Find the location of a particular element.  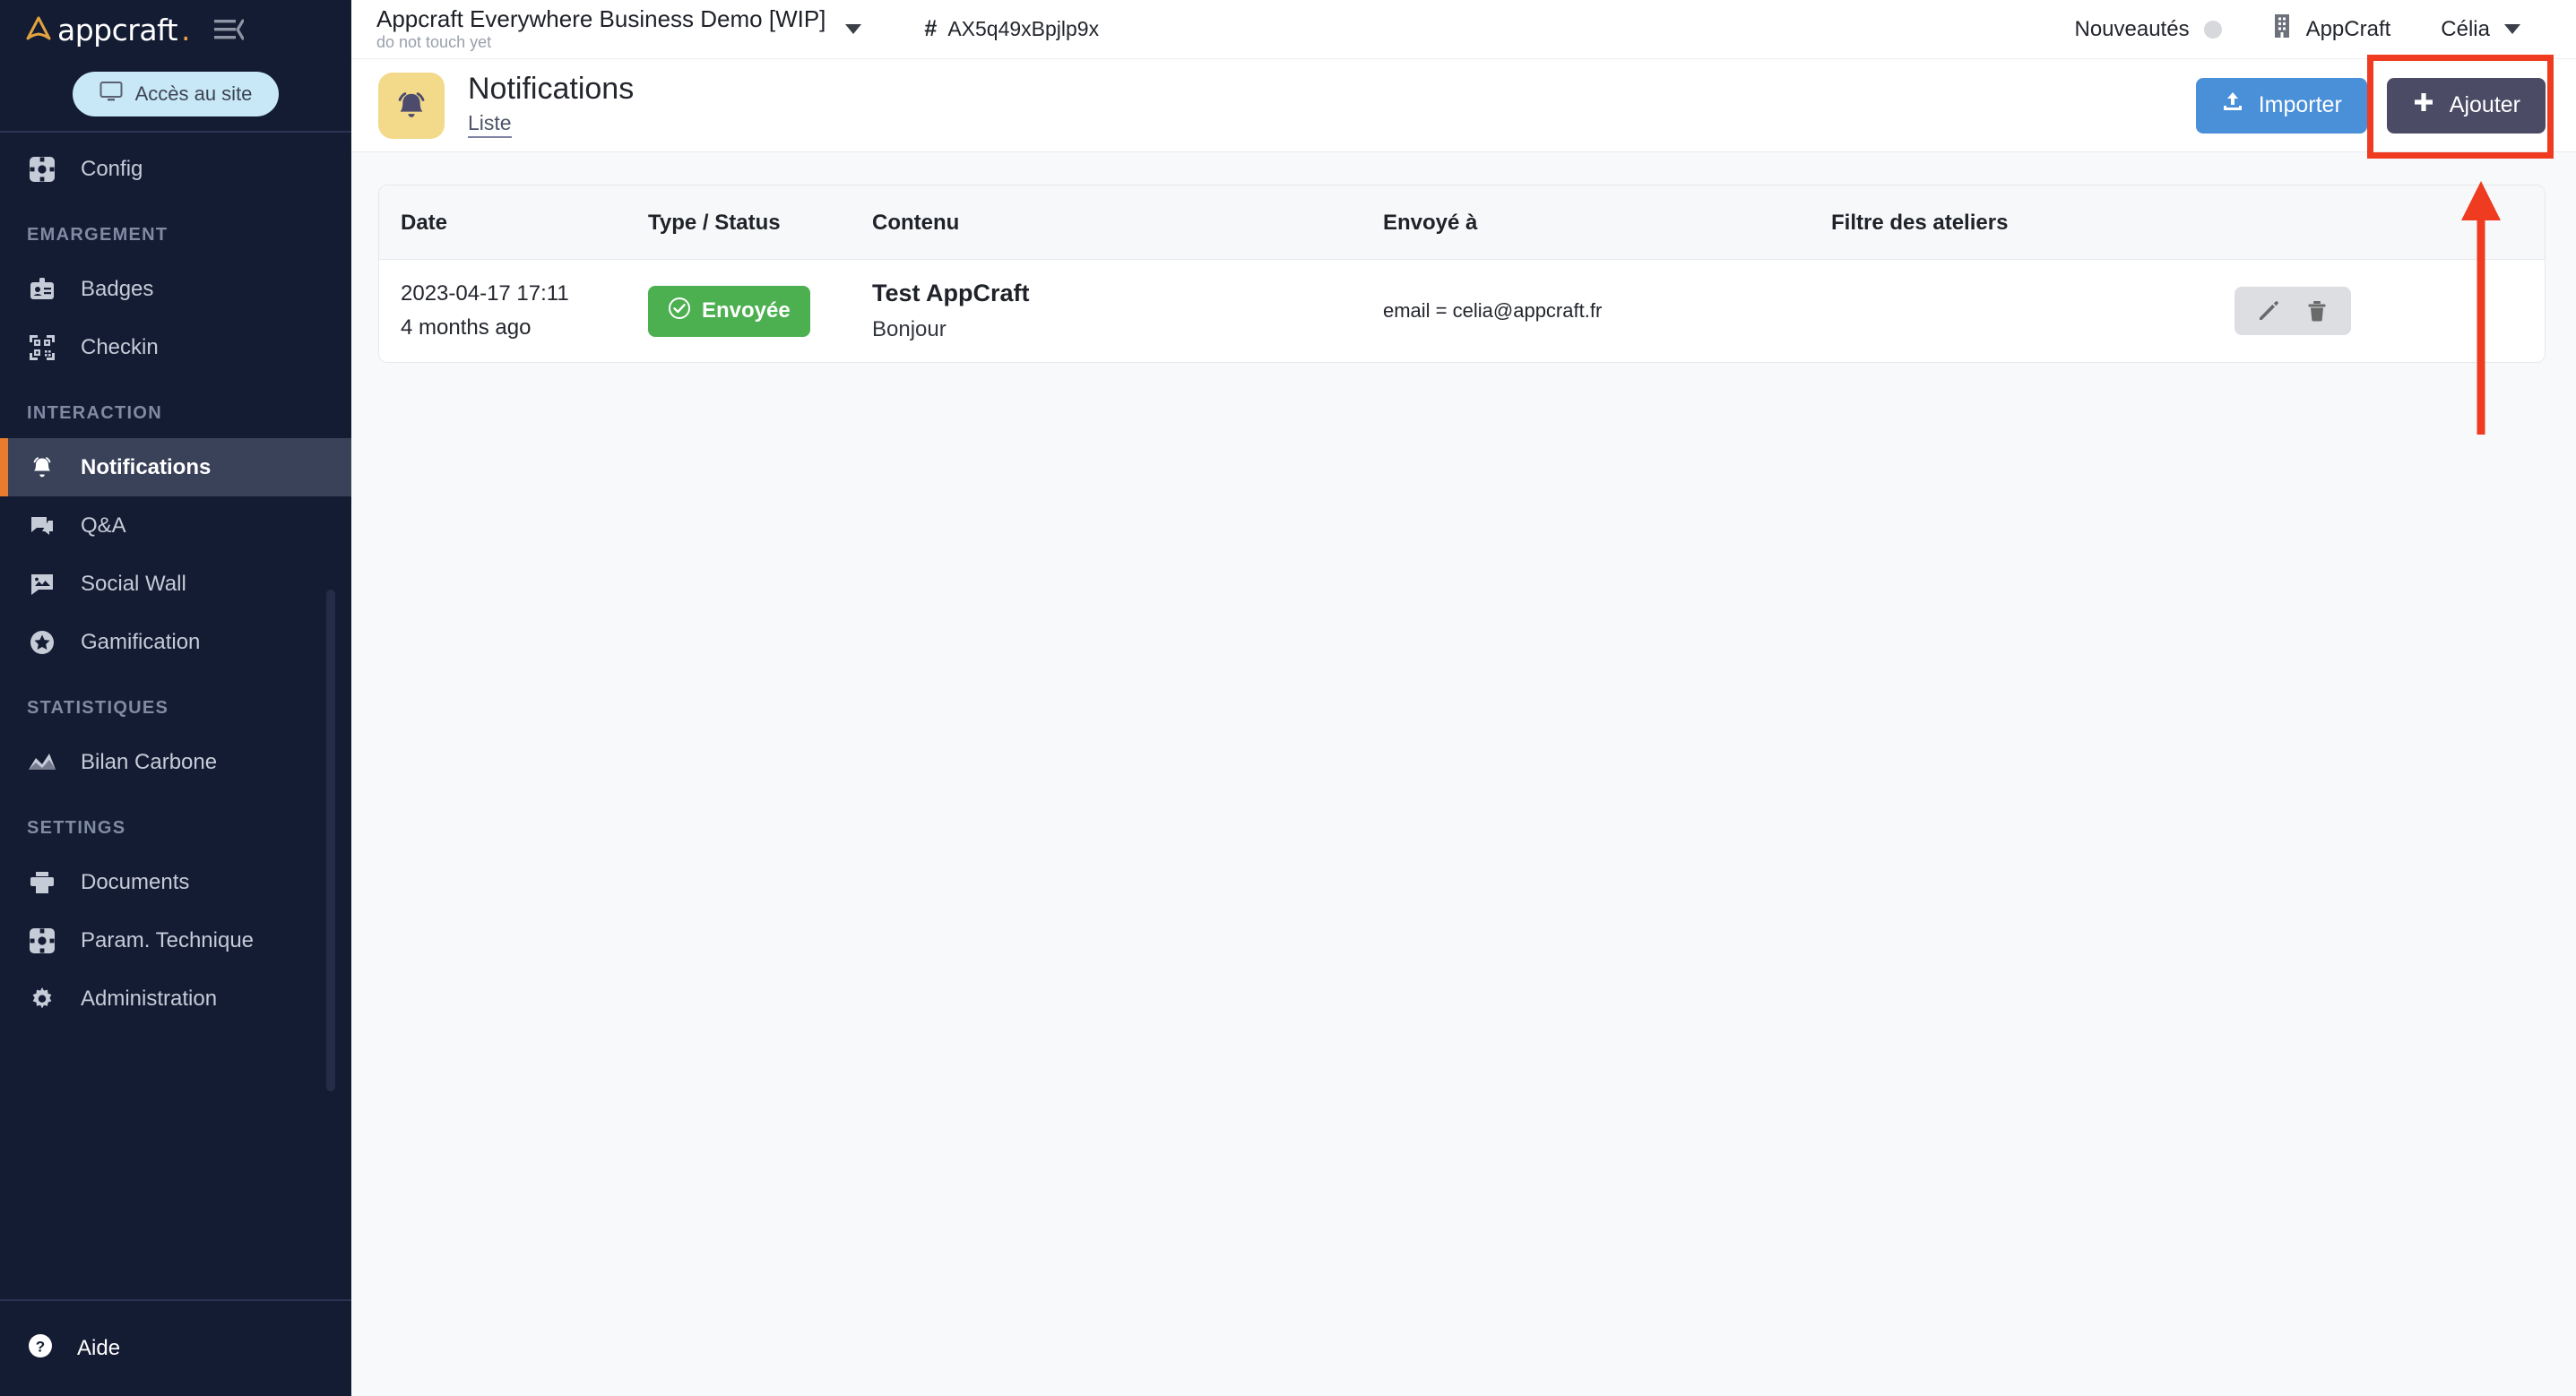

building-icon is located at coordinates (2282, 29).